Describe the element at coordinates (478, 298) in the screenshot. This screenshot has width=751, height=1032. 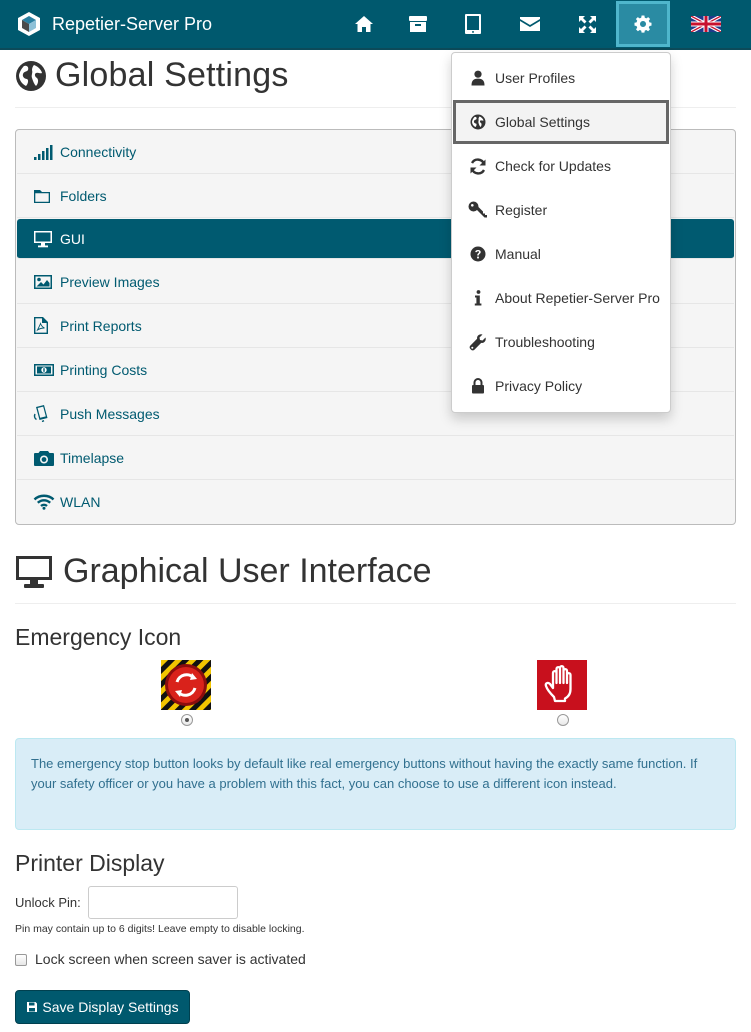
I see `info-icon` at that location.